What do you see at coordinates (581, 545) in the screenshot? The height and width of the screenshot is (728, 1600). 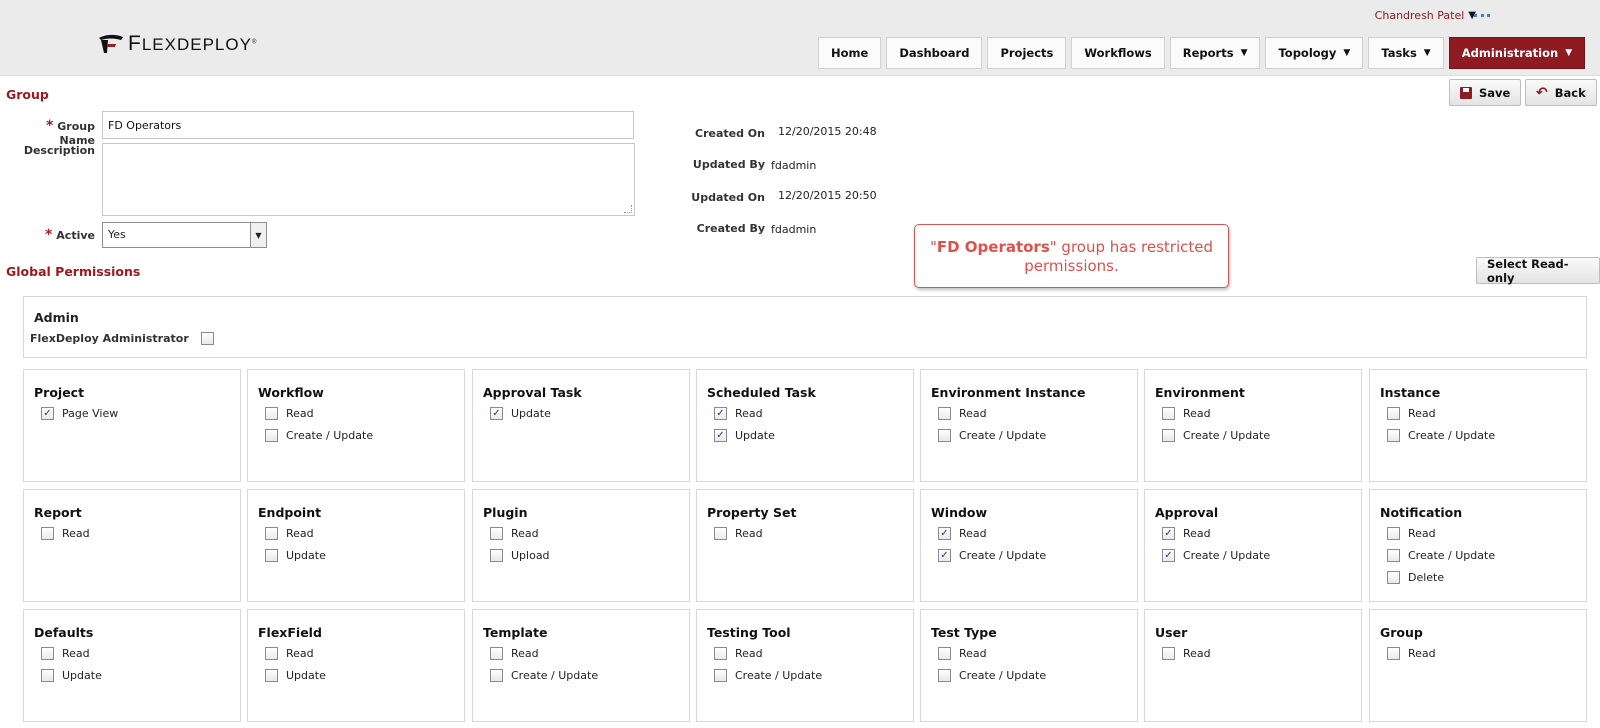 I see `permission-box-plugin: Plugin Read Upload` at bounding box center [581, 545].